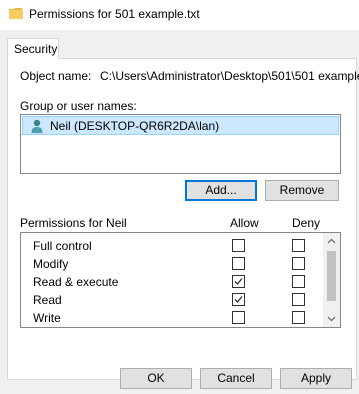  What do you see at coordinates (298, 281) in the screenshot?
I see `deny-checkbox-read-execute` at bounding box center [298, 281].